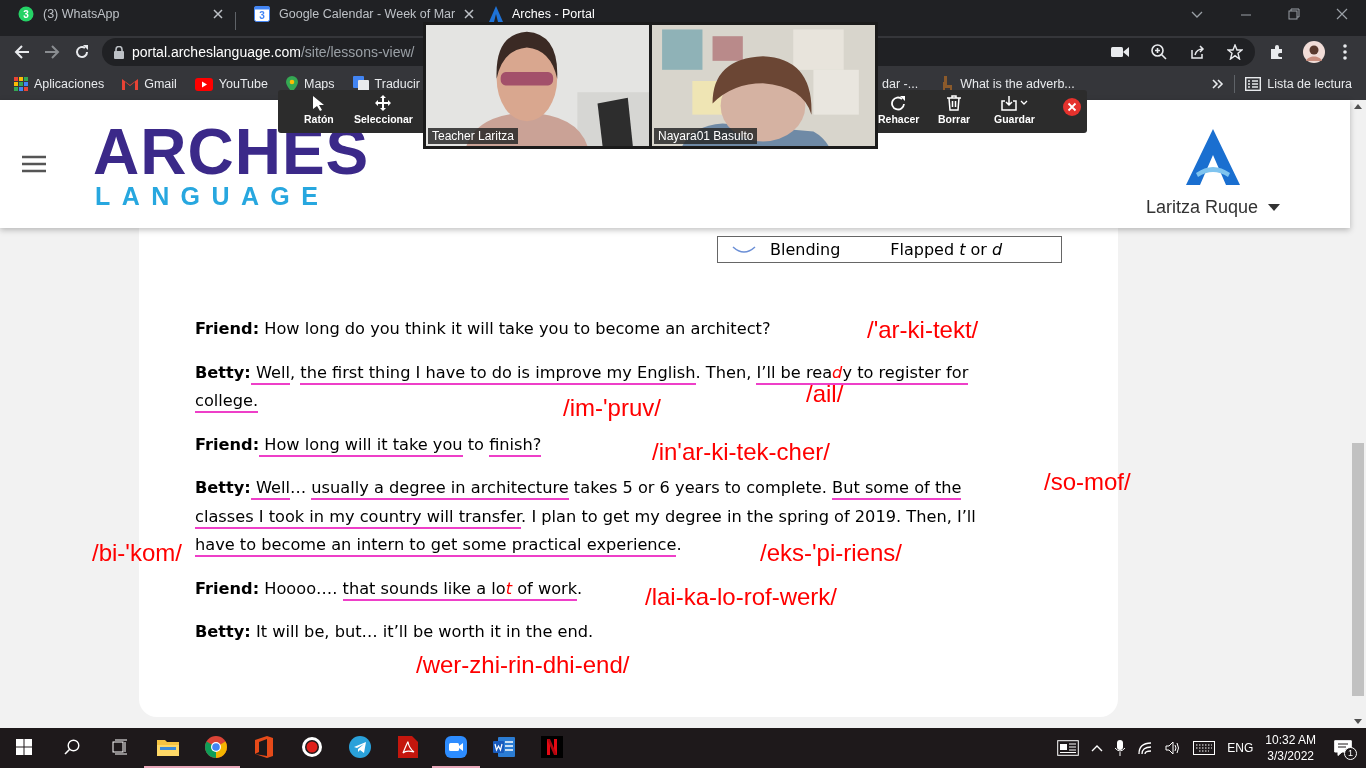 The width and height of the screenshot is (1366, 768). What do you see at coordinates (120, 747) in the screenshot?
I see `task-view-icon` at bounding box center [120, 747].